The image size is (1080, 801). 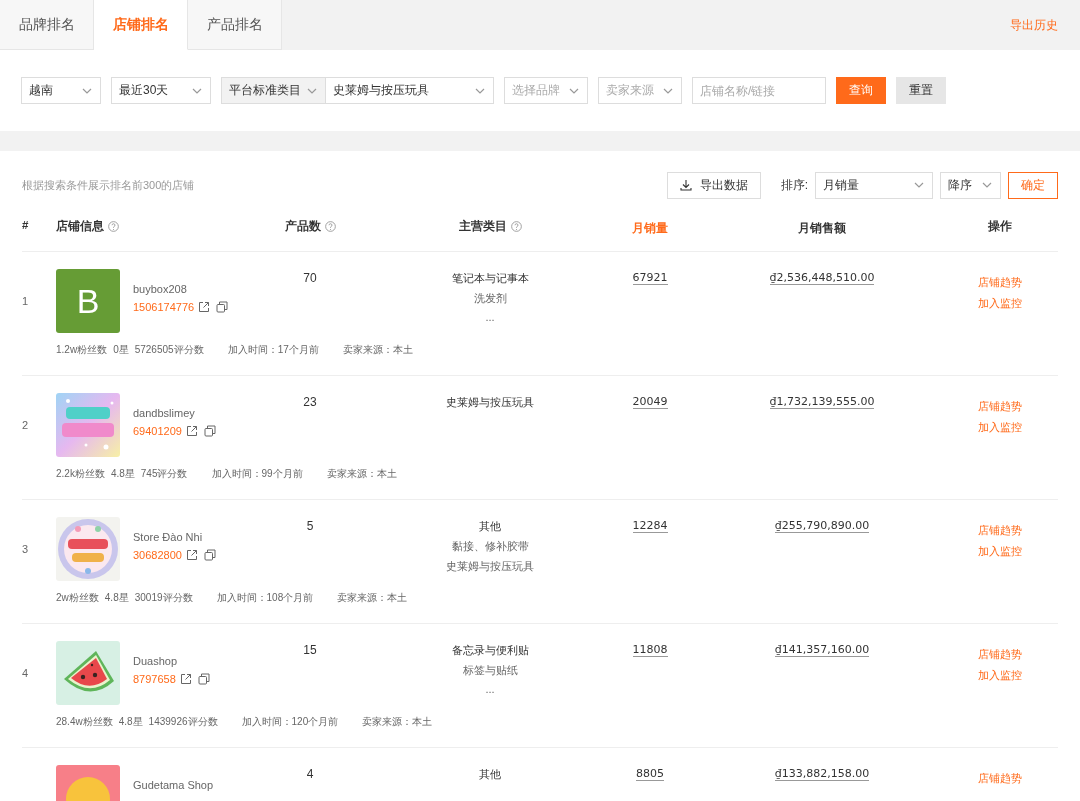 I want to click on rank-number: 1, so click(x=25, y=301).